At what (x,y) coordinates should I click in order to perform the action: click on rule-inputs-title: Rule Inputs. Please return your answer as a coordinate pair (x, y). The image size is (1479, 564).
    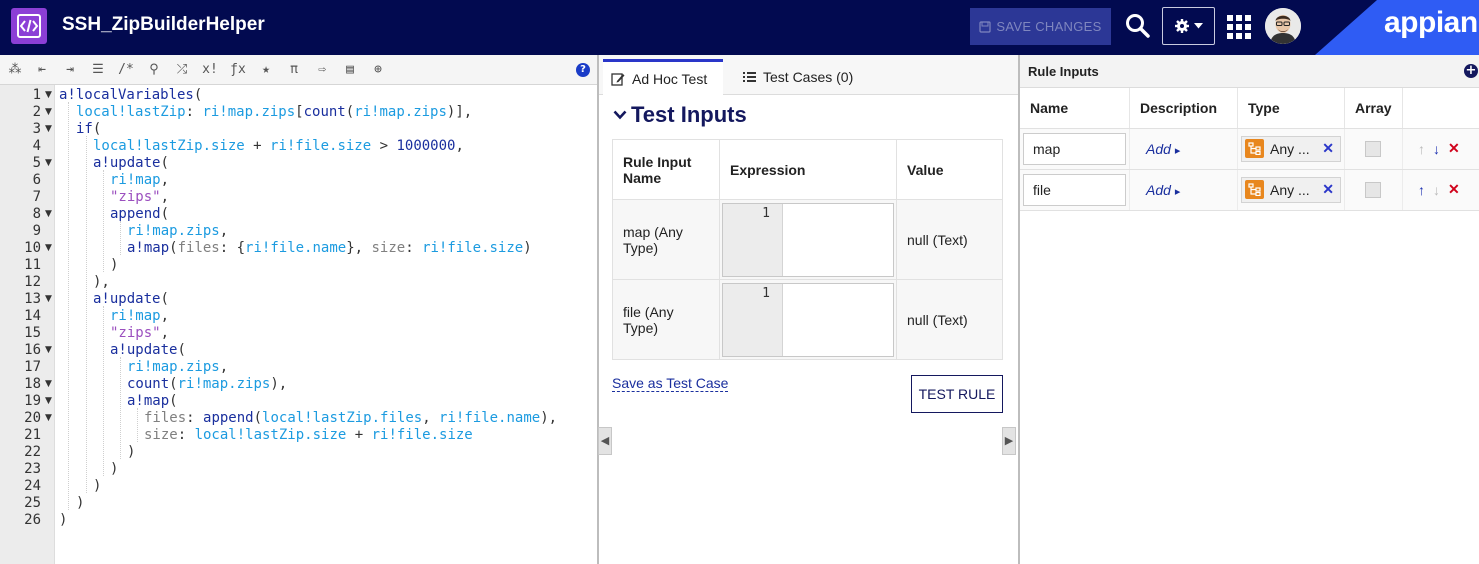
    Looking at the image, I should click on (1063, 71).